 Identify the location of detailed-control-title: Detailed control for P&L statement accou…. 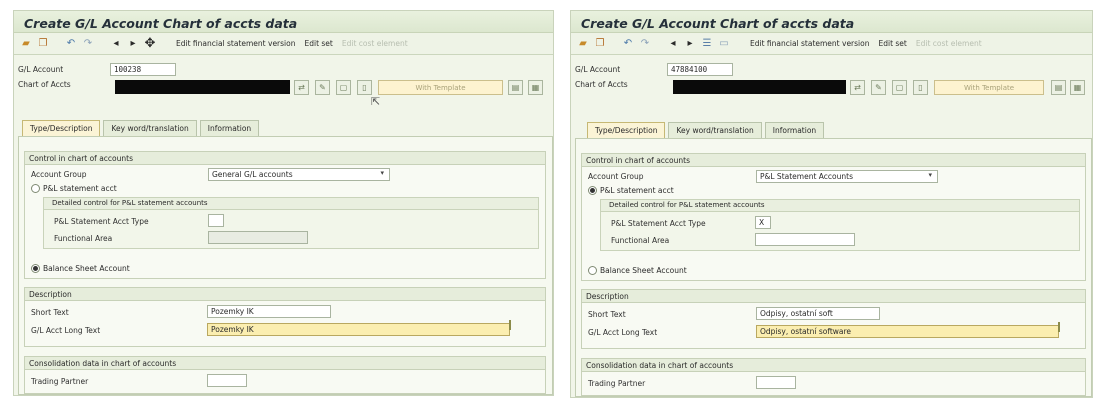
(840, 206).